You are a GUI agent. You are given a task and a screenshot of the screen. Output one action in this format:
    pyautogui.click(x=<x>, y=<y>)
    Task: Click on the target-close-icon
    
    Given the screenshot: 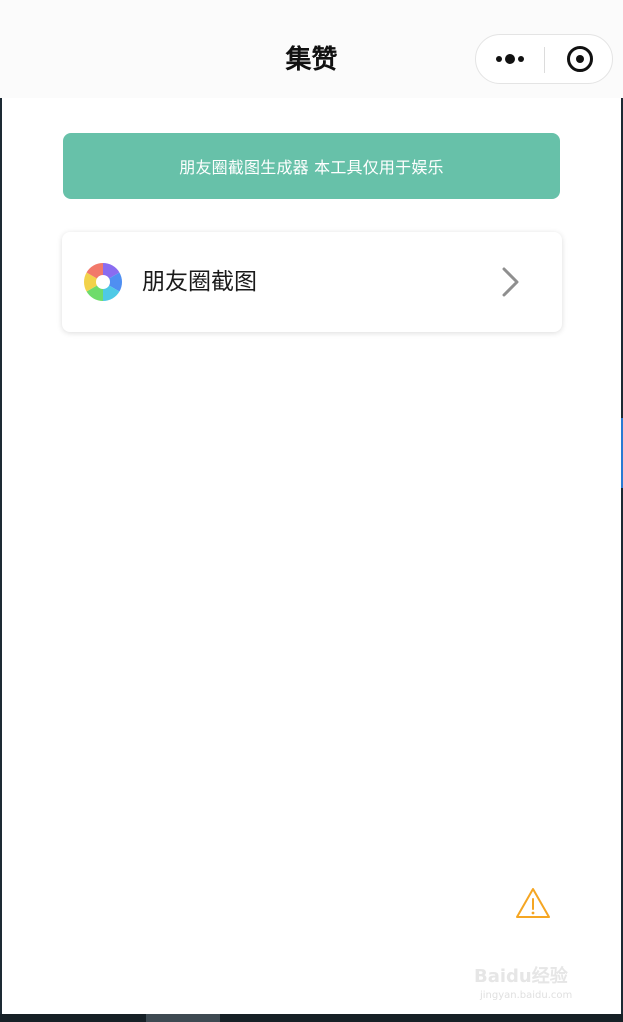 What is the action you would take?
    pyautogui.click(x=580, y=59)
    